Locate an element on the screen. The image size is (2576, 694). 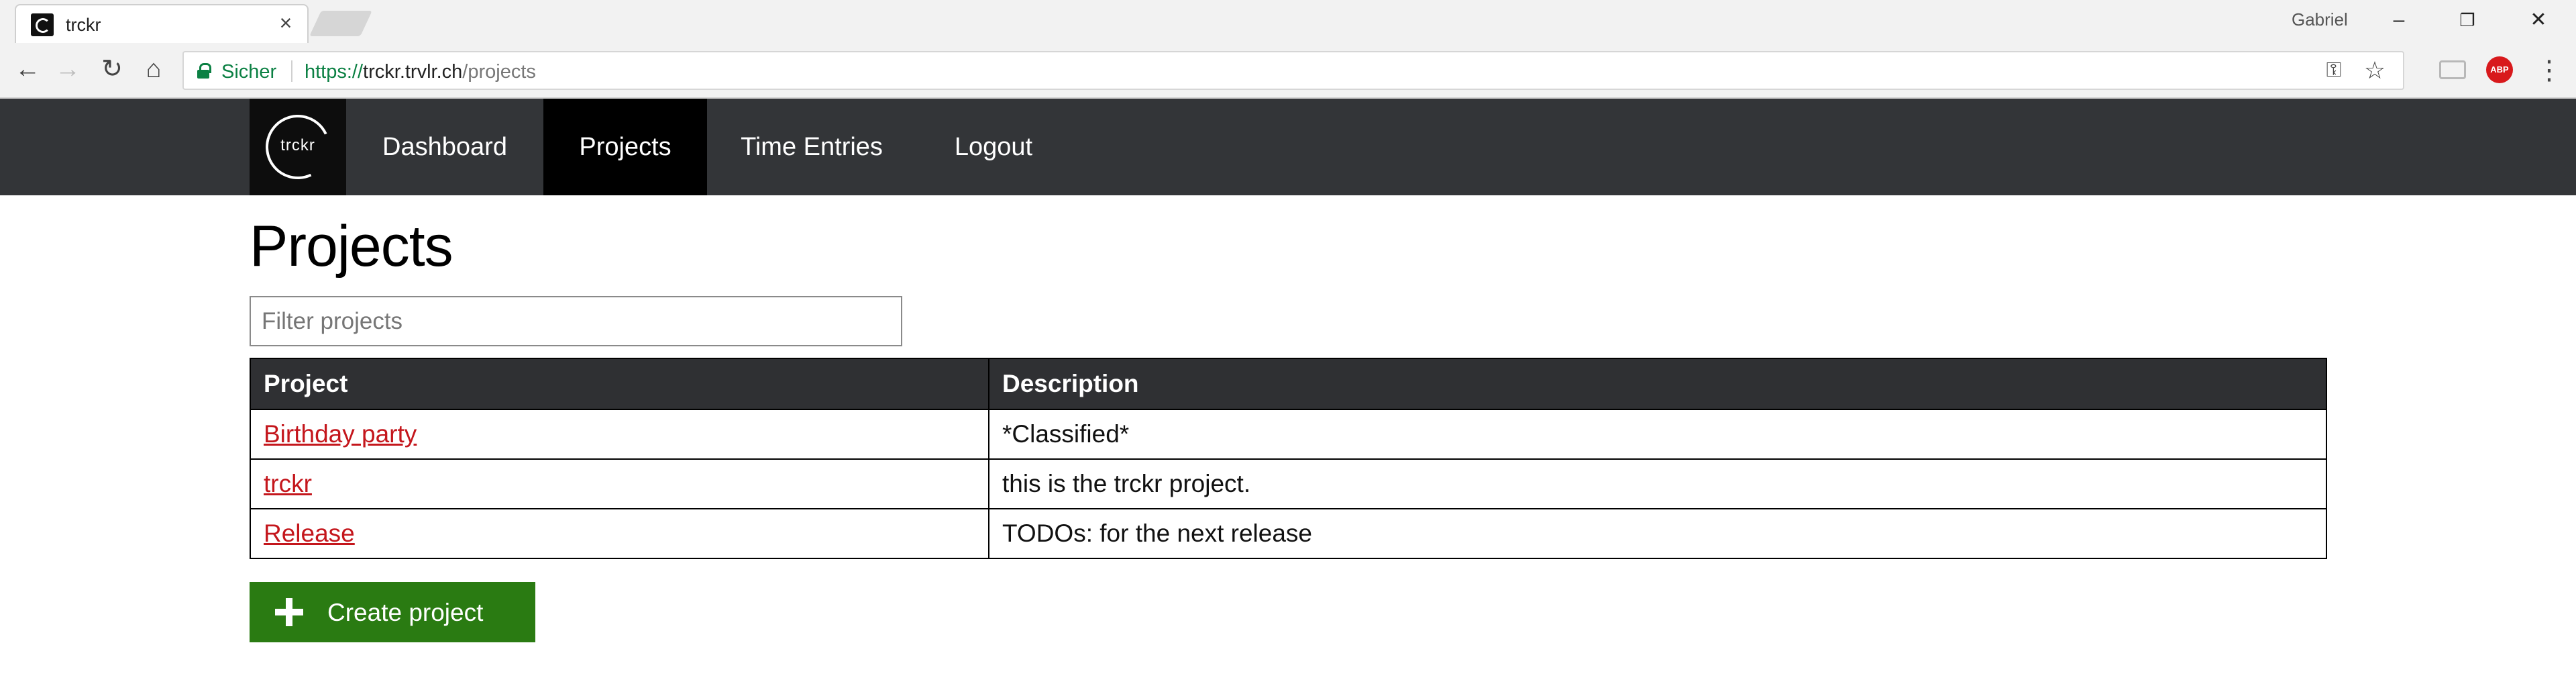
url-text: https://trckr.trvlr.ch/projects is located at coordinates (420, 72).